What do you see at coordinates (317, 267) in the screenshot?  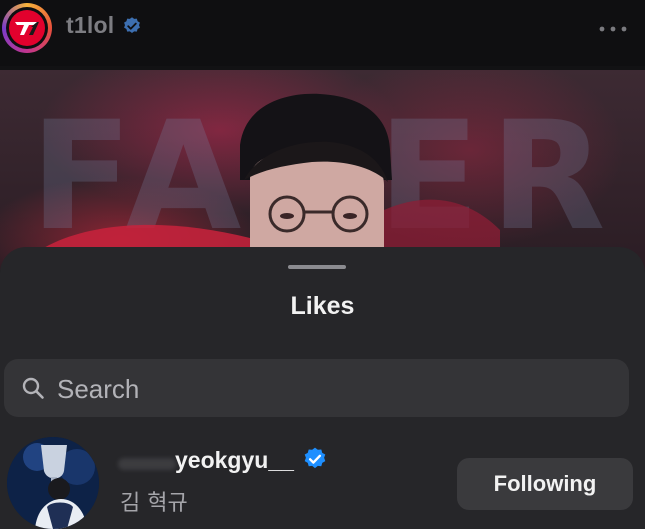 I see `sheet-drag-handle` at bounding box center [317, 267].